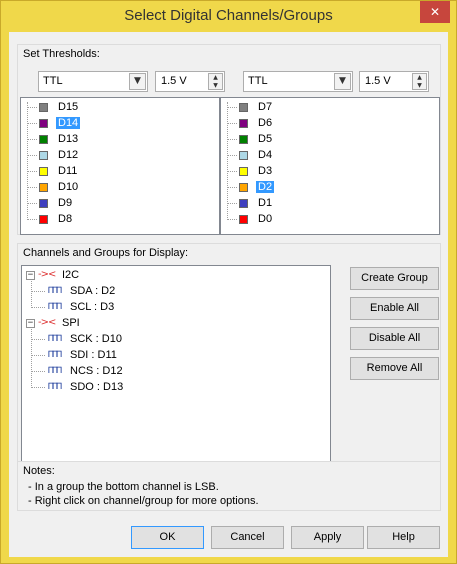 The height and width of the screenshot is (564, 457). I want to click on ok-button: OK, so click(167, 537).